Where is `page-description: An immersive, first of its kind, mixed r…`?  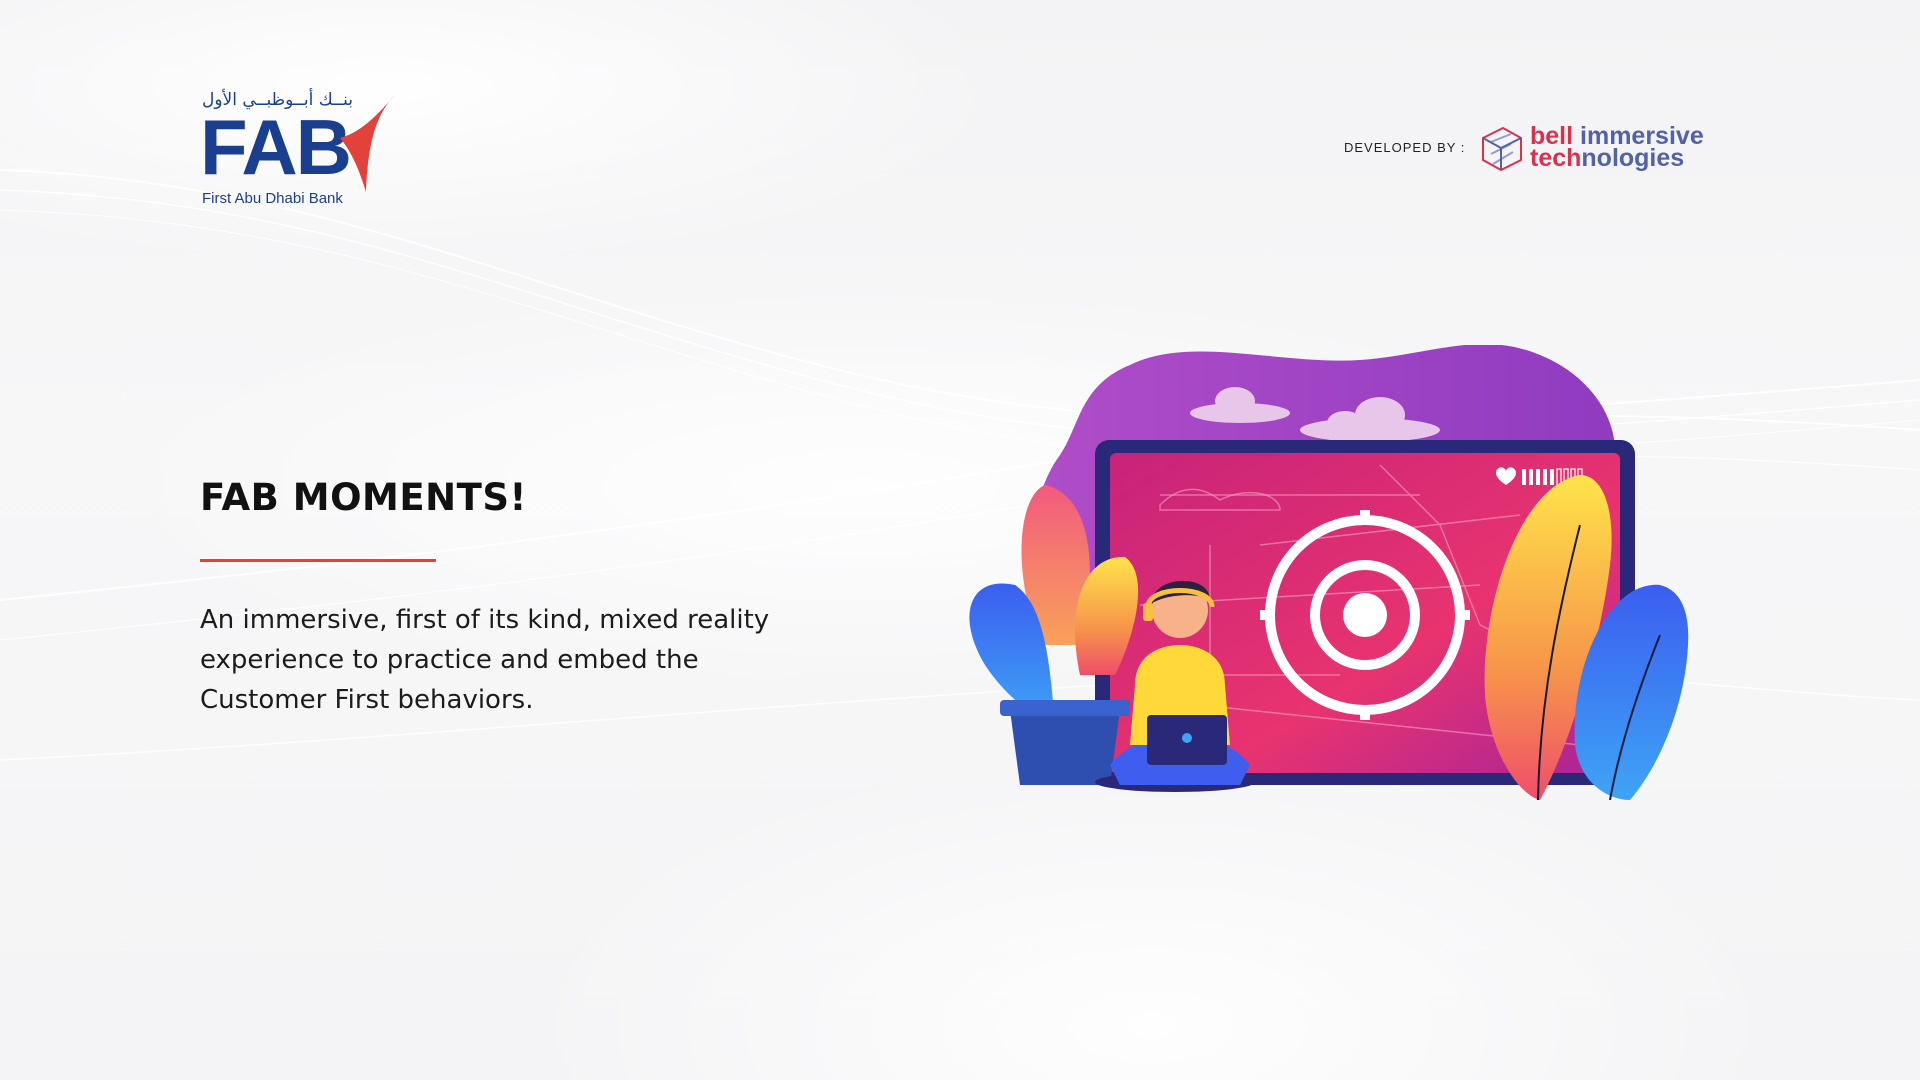 page-description: An immersive, first of its kind, mixed r… is located at coordinates (485, 660).